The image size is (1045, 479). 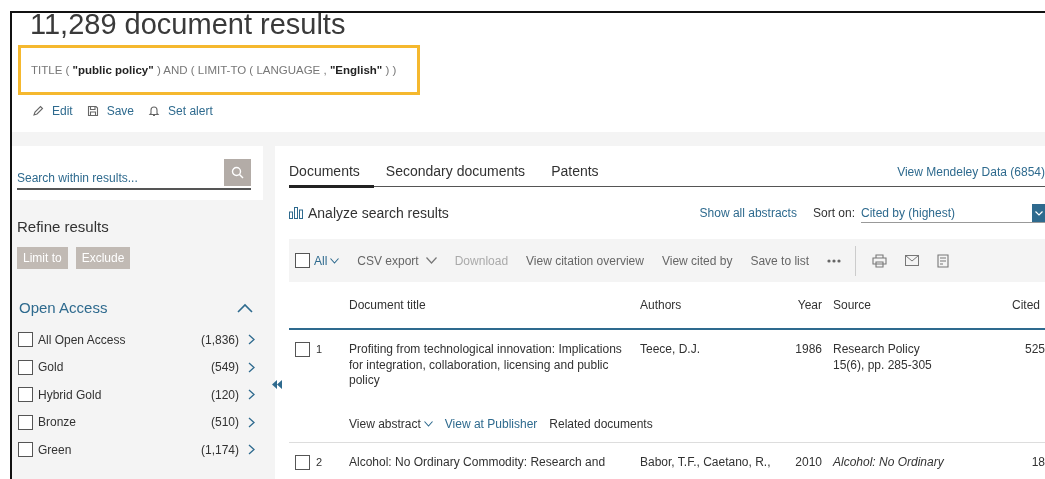 I want to click on chevron-icon, so click(x=245, y=307).